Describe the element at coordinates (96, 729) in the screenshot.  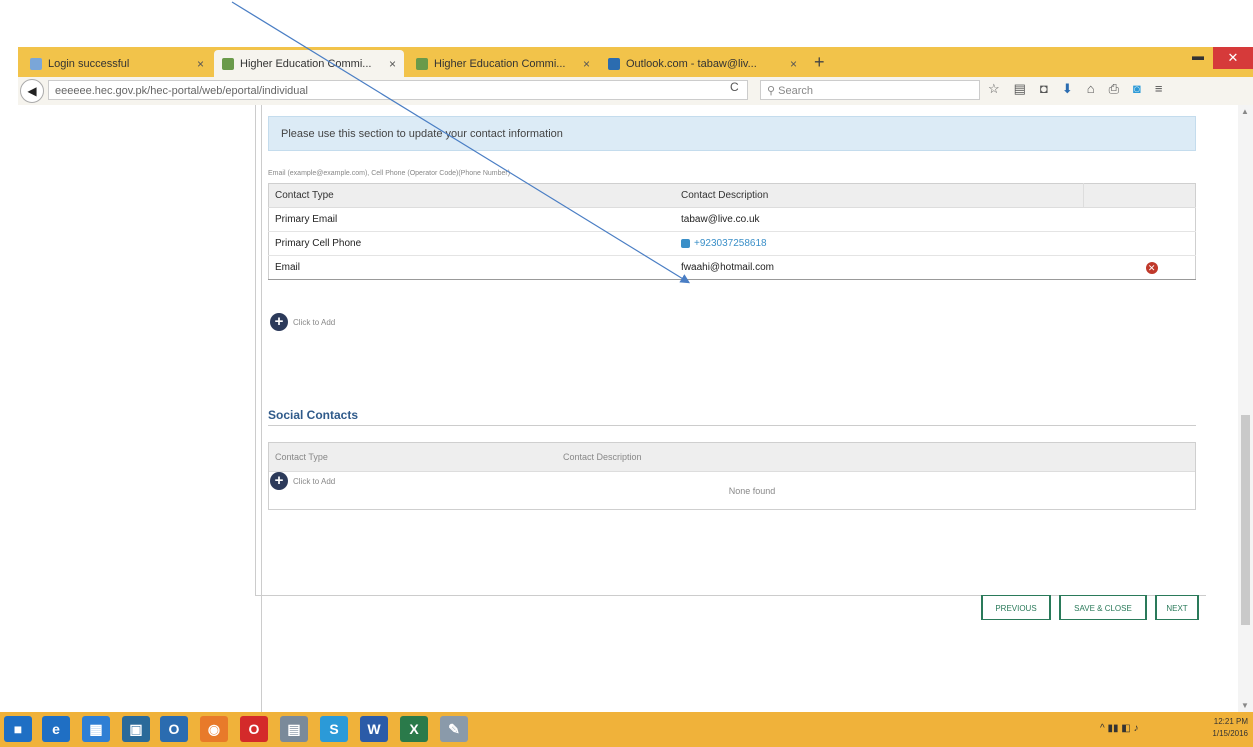
I see `explorer-icon: ▦` at that location.